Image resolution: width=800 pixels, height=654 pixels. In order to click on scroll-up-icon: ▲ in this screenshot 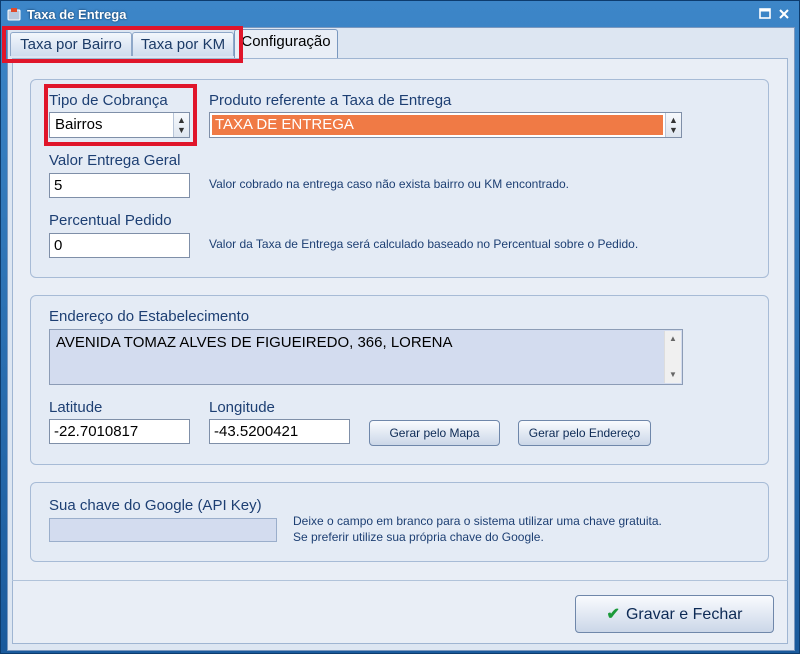, I will do `click(673, 339)`.